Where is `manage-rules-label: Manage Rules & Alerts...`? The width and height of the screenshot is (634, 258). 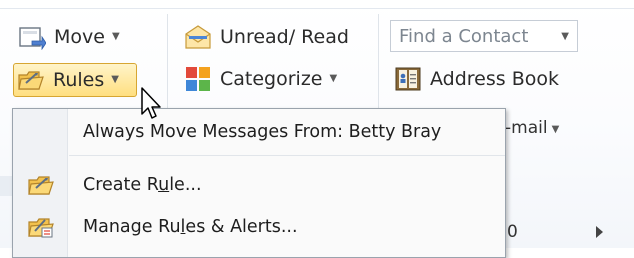 manage-rules-label: Manage Rules & Alerts... is located at coordinates (190, 227).